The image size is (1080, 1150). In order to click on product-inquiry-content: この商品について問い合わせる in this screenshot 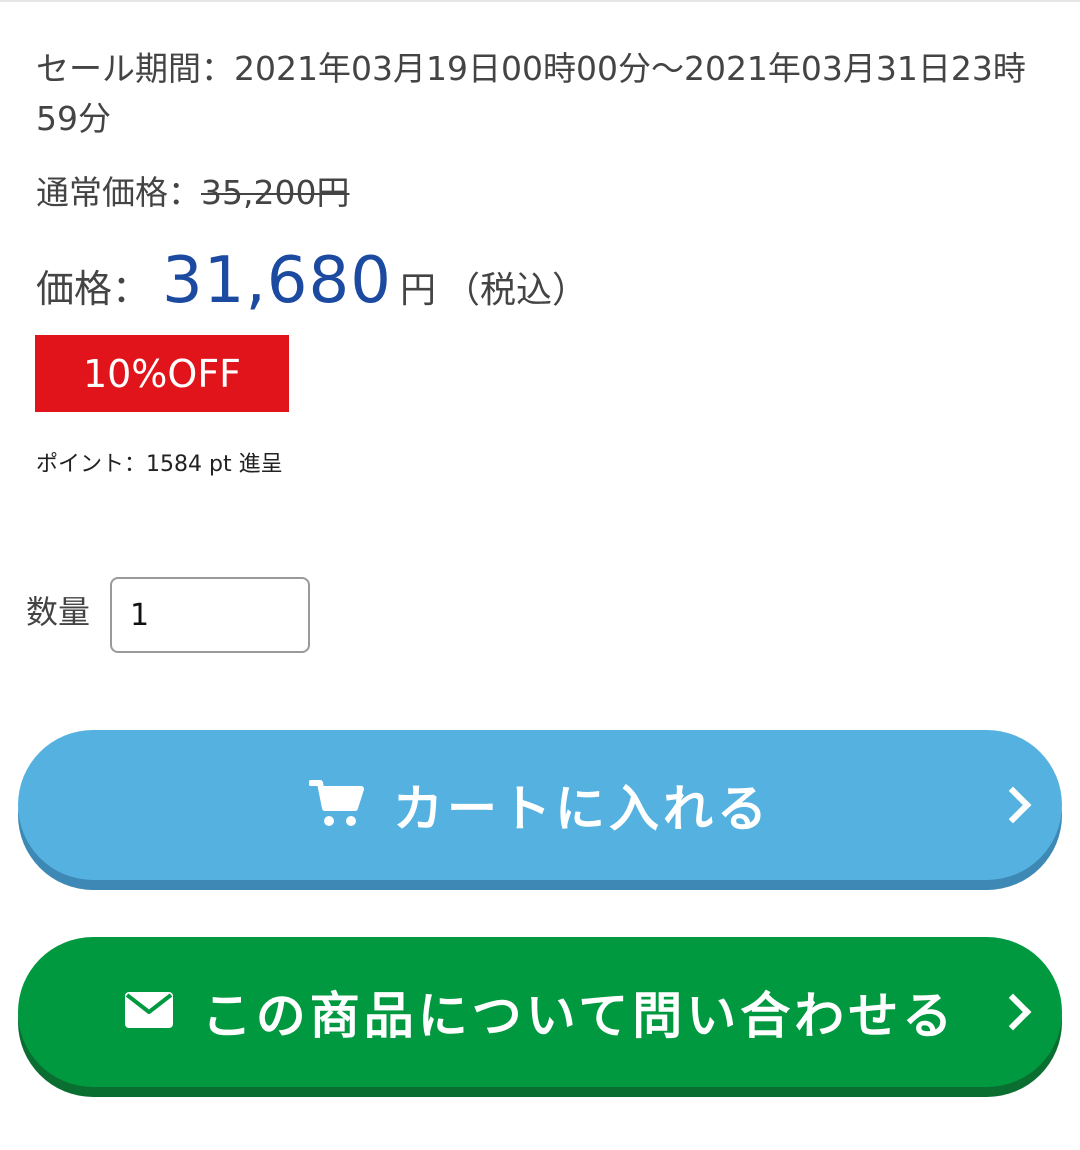, I will do `click(540, 1012)`.